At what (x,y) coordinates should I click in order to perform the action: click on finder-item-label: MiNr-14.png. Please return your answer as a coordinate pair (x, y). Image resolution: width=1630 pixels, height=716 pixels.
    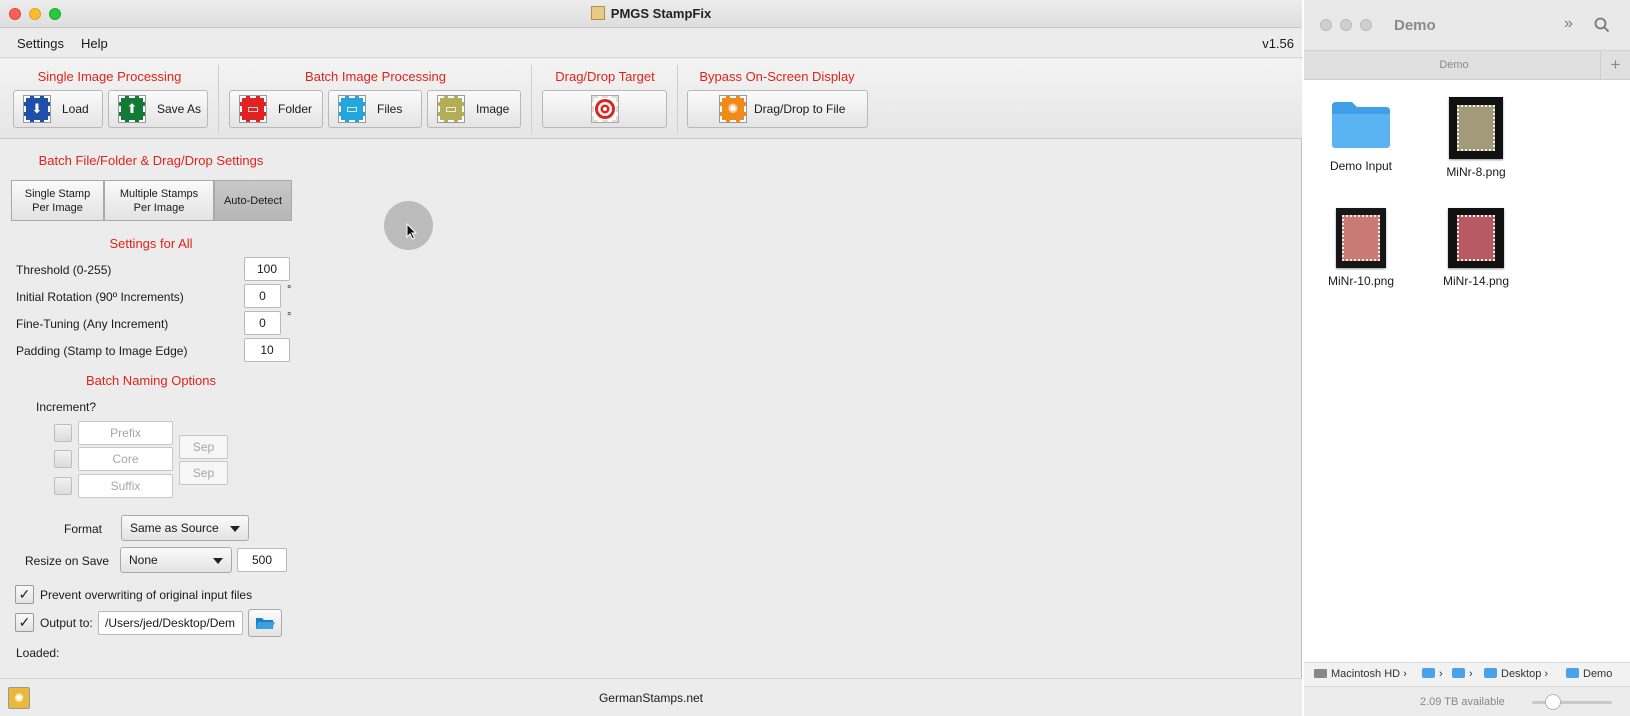
    Looking at the image, I should click on (1476, 281).